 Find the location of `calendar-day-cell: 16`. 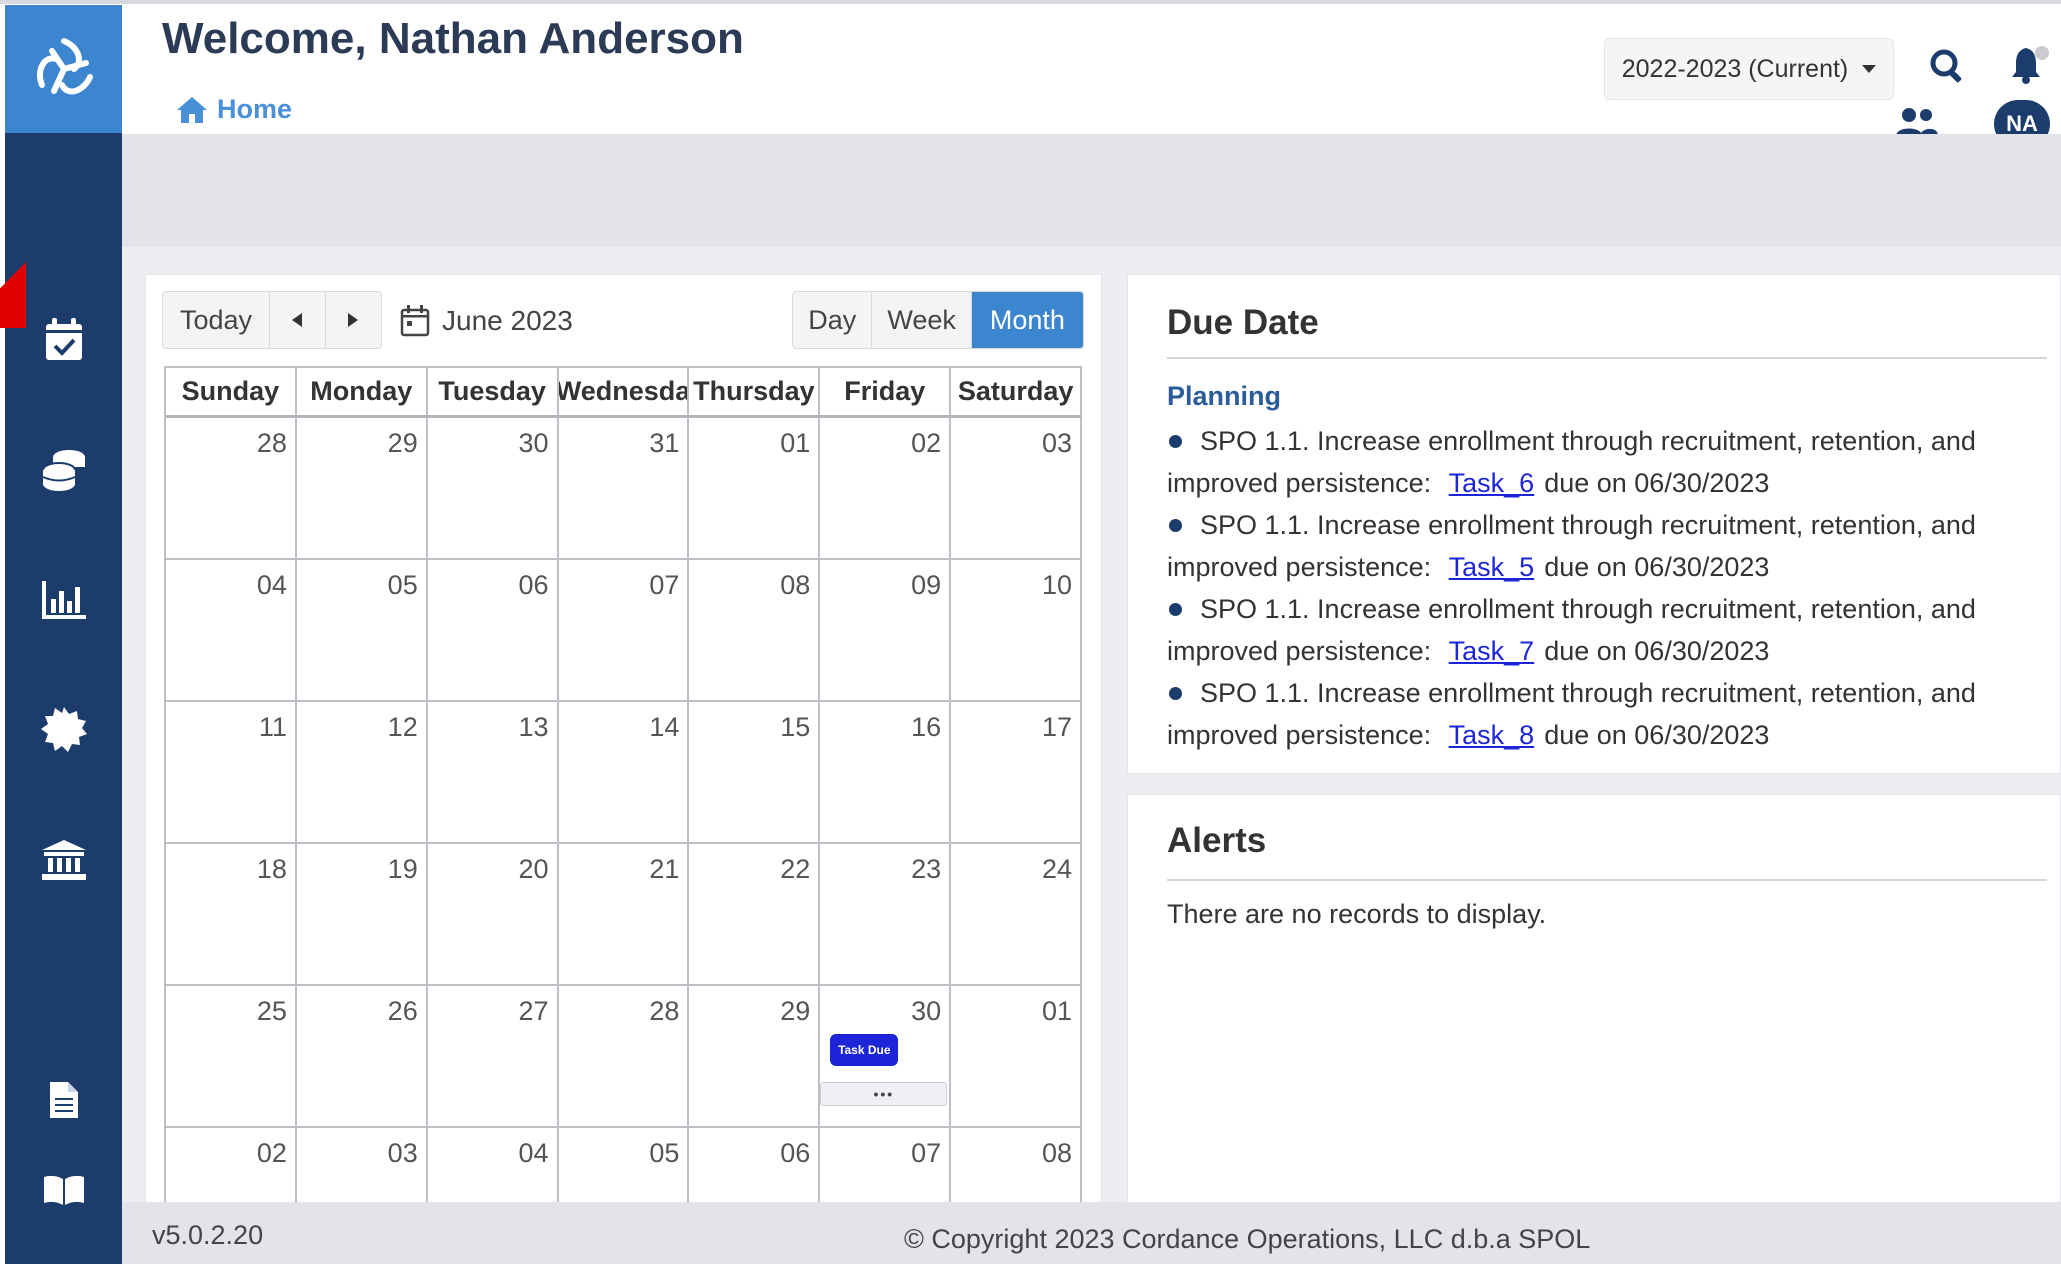

calendar-day-cell: 16 is located at coordinates (886, 772).